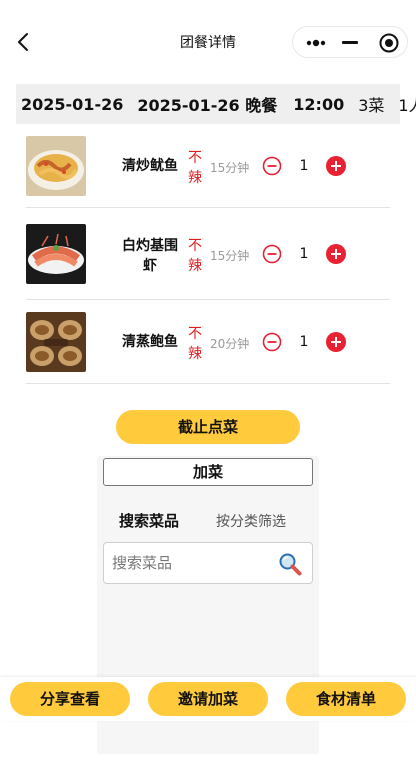  Describe the element at coordinates (208, 472) in the screenshot. I see `add-dish-button: 加菜` at that location.